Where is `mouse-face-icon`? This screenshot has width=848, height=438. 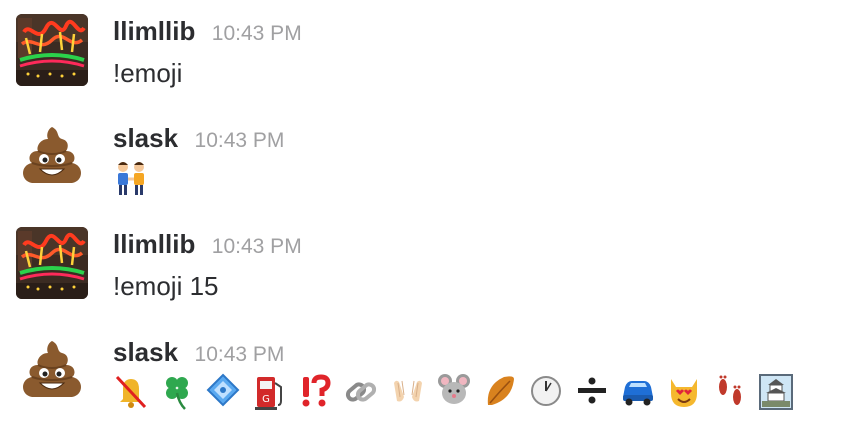
mouse-face-icon is located at coordinates (454, 391).